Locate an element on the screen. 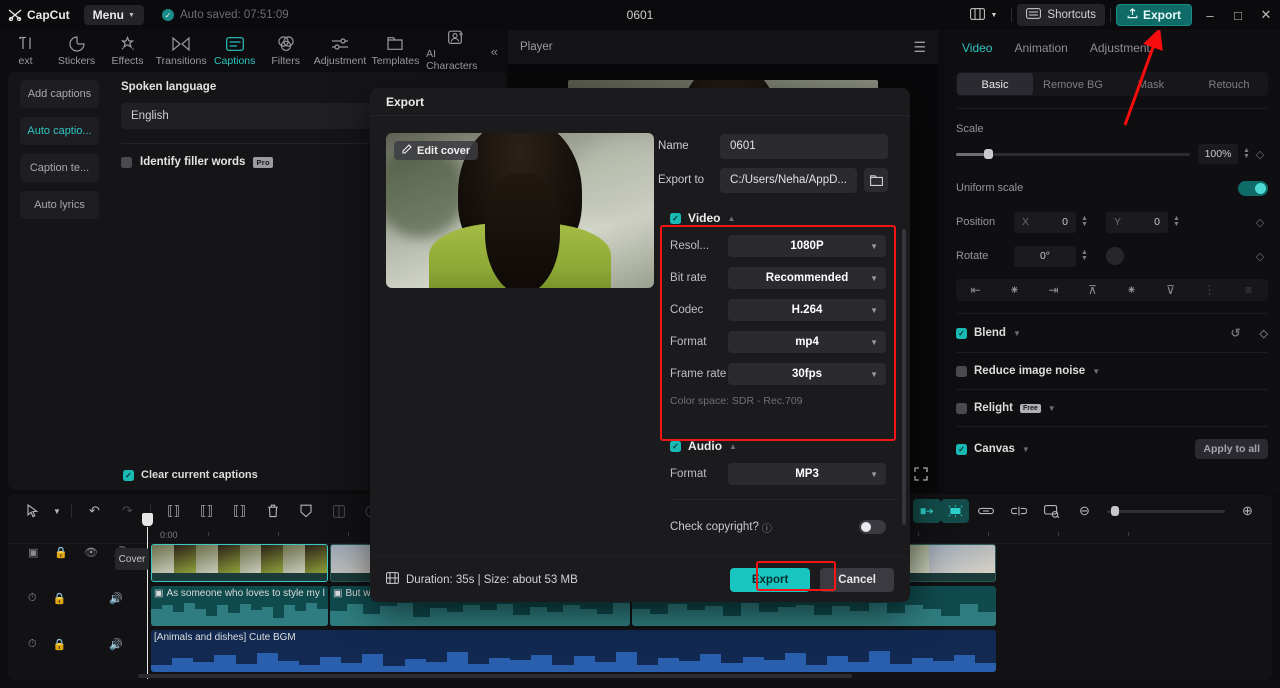 The height and width of the screenshot is (688, 1280). select-arrow-icon is located at coordinates (32, 511).